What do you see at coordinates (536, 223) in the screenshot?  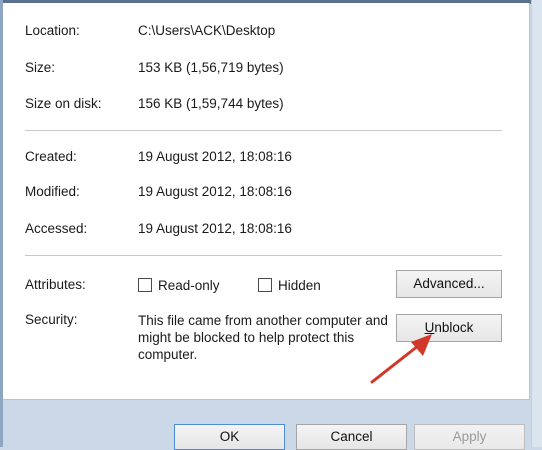 I see `window-right-border` at bounding box center [536, 223].